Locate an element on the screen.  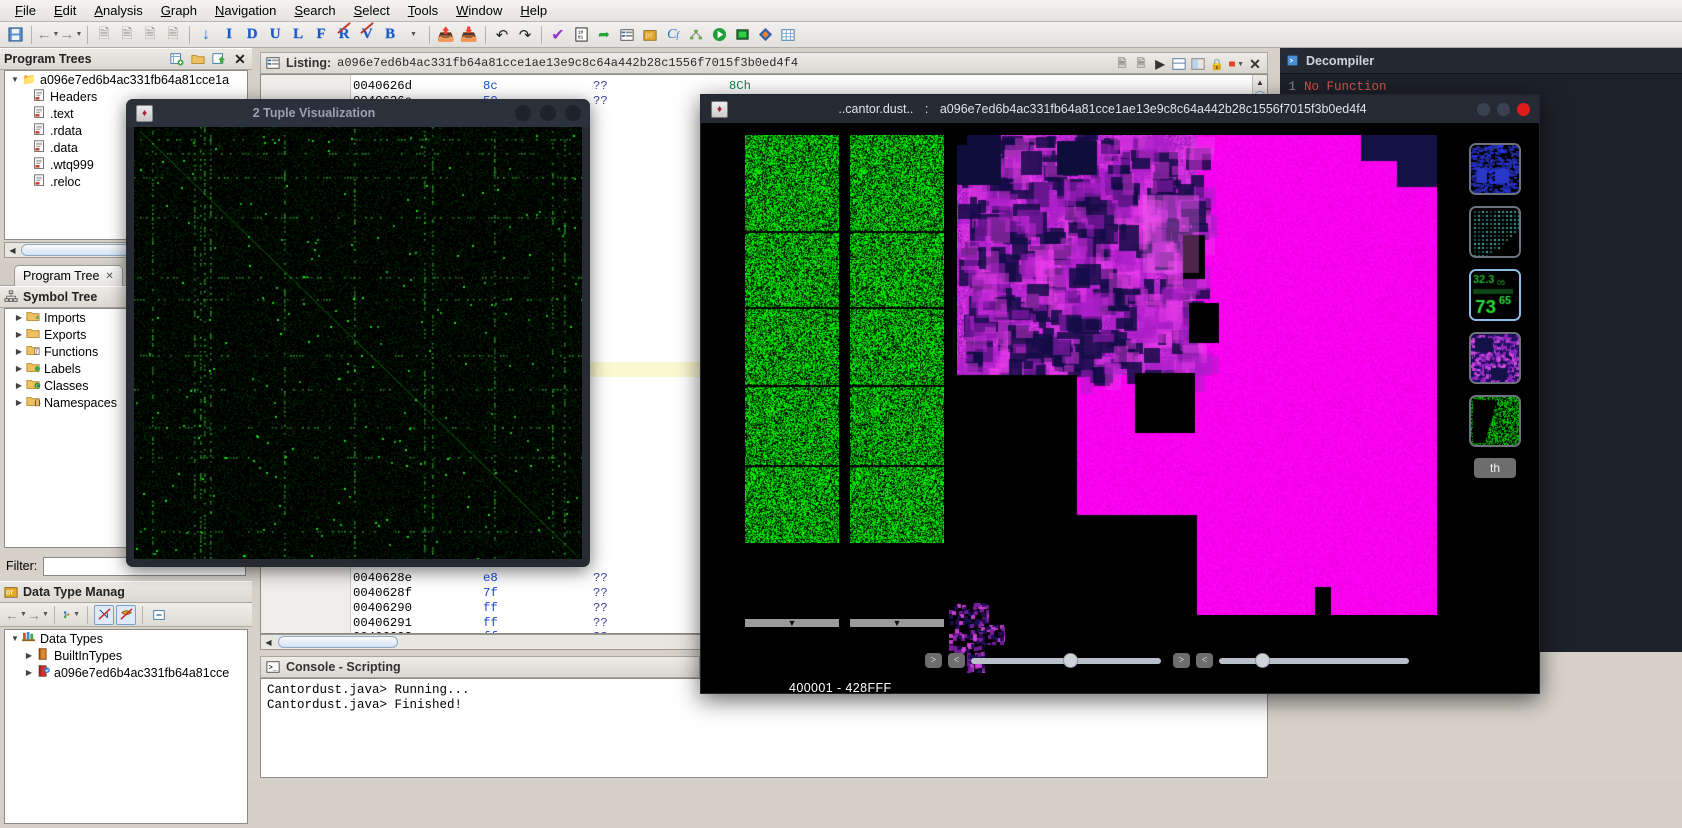
letter-b-icon: B is located at coordinates (390, 35).